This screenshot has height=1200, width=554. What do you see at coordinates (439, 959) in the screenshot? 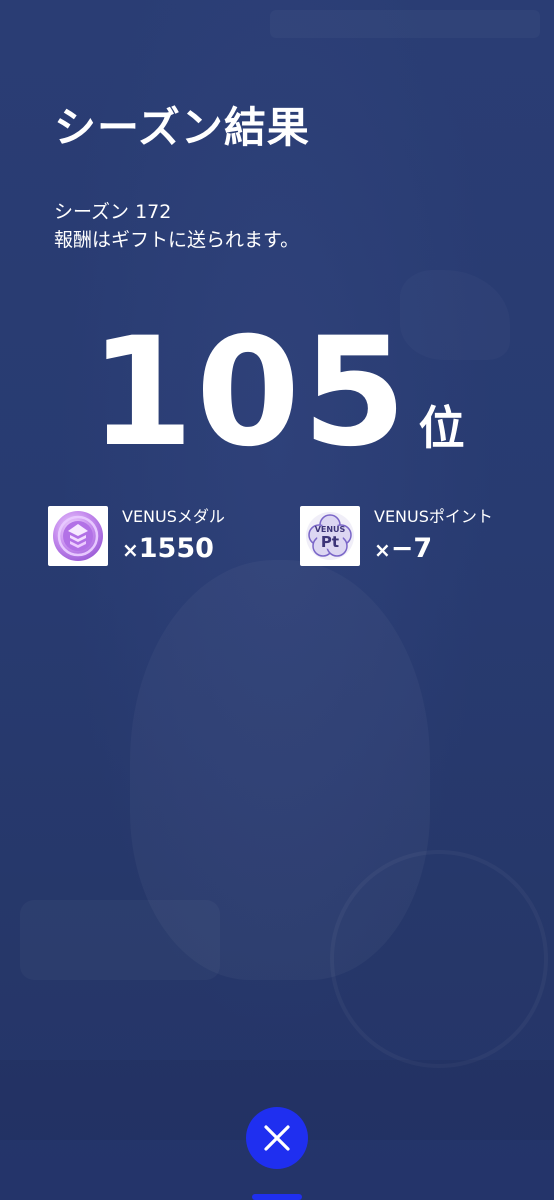
I see `background-ring` at bounding box center [439, 959].